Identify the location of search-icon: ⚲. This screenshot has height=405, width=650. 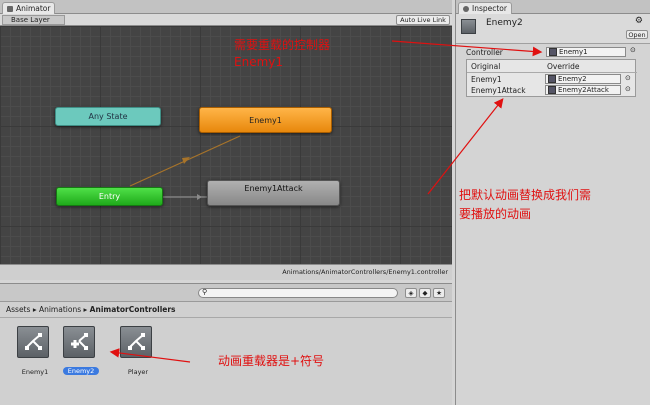
(205, 292).